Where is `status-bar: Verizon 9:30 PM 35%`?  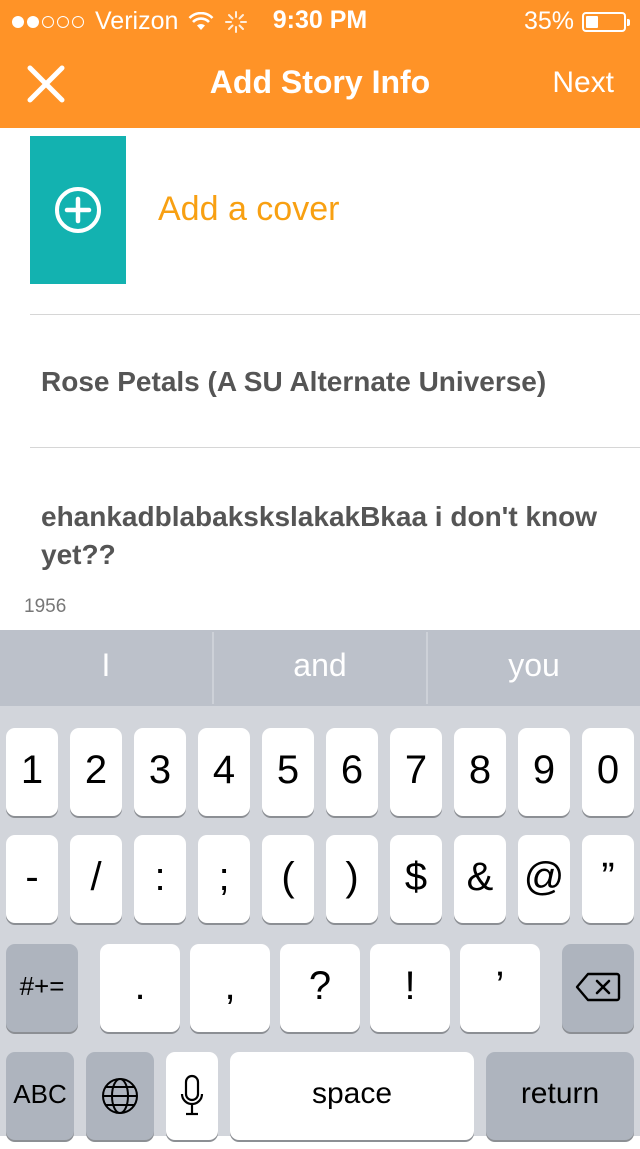
status-bar: Verizon 9:30 PM 35% is located at coordinates (320, 20).